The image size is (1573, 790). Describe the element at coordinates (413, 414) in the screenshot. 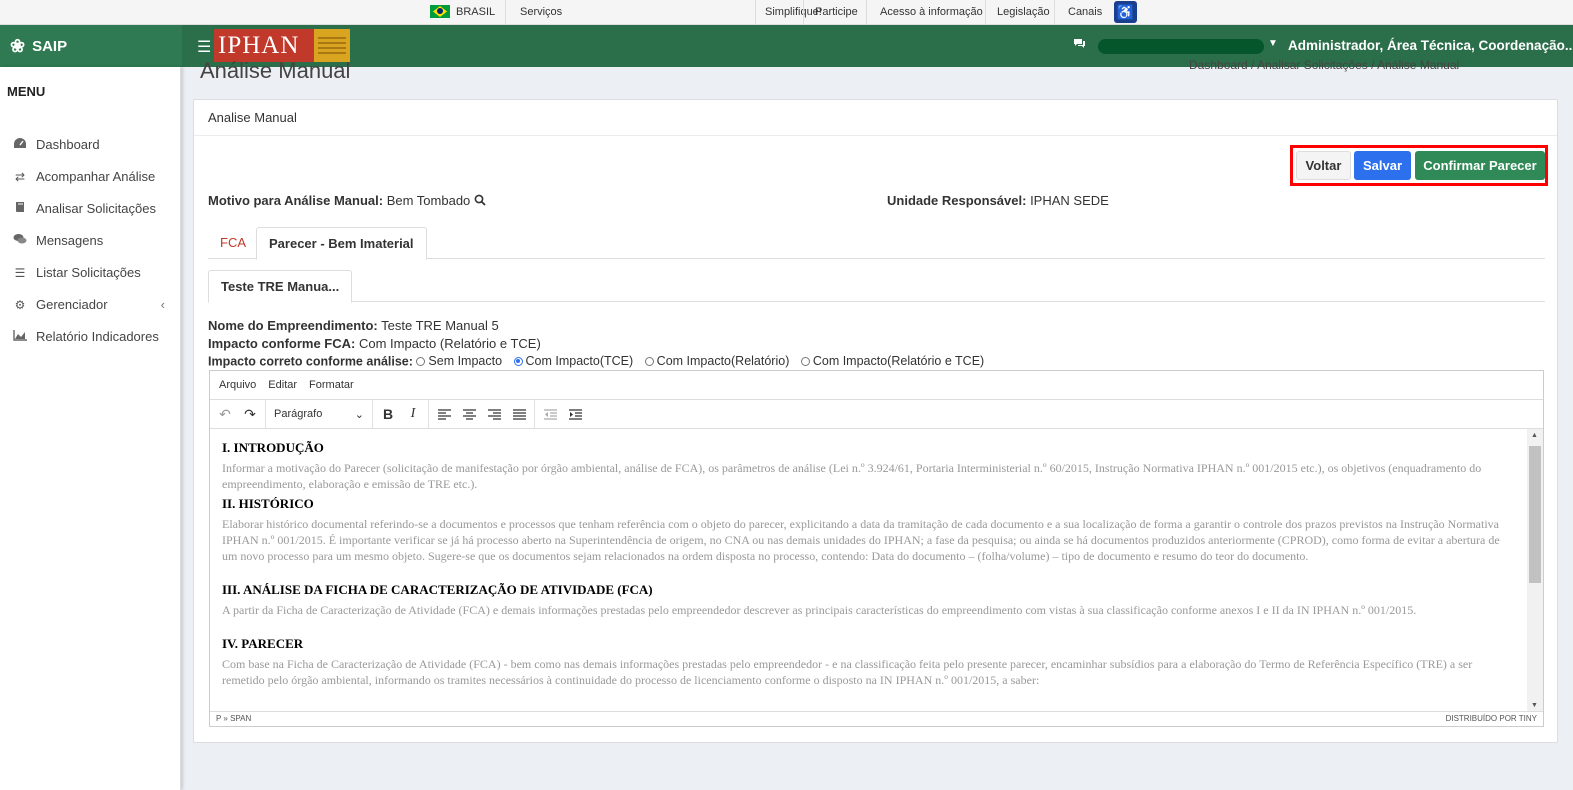

I see `italic-icon: I` at that location.